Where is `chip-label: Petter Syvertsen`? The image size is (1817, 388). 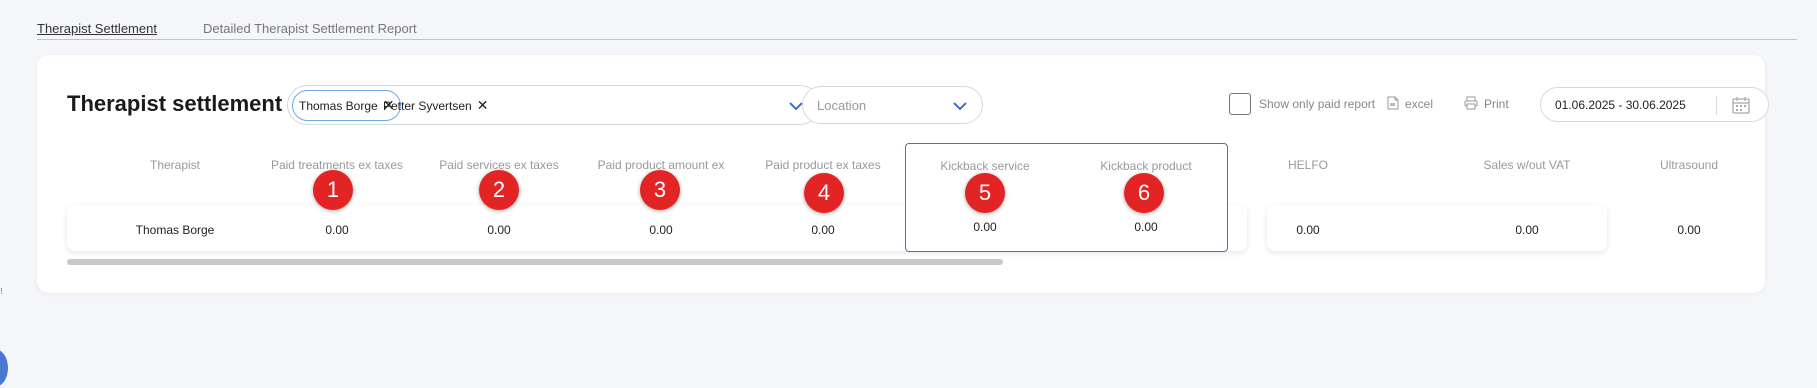 chip-label: Petter Syvertsen is located at coordinates (427, 105).